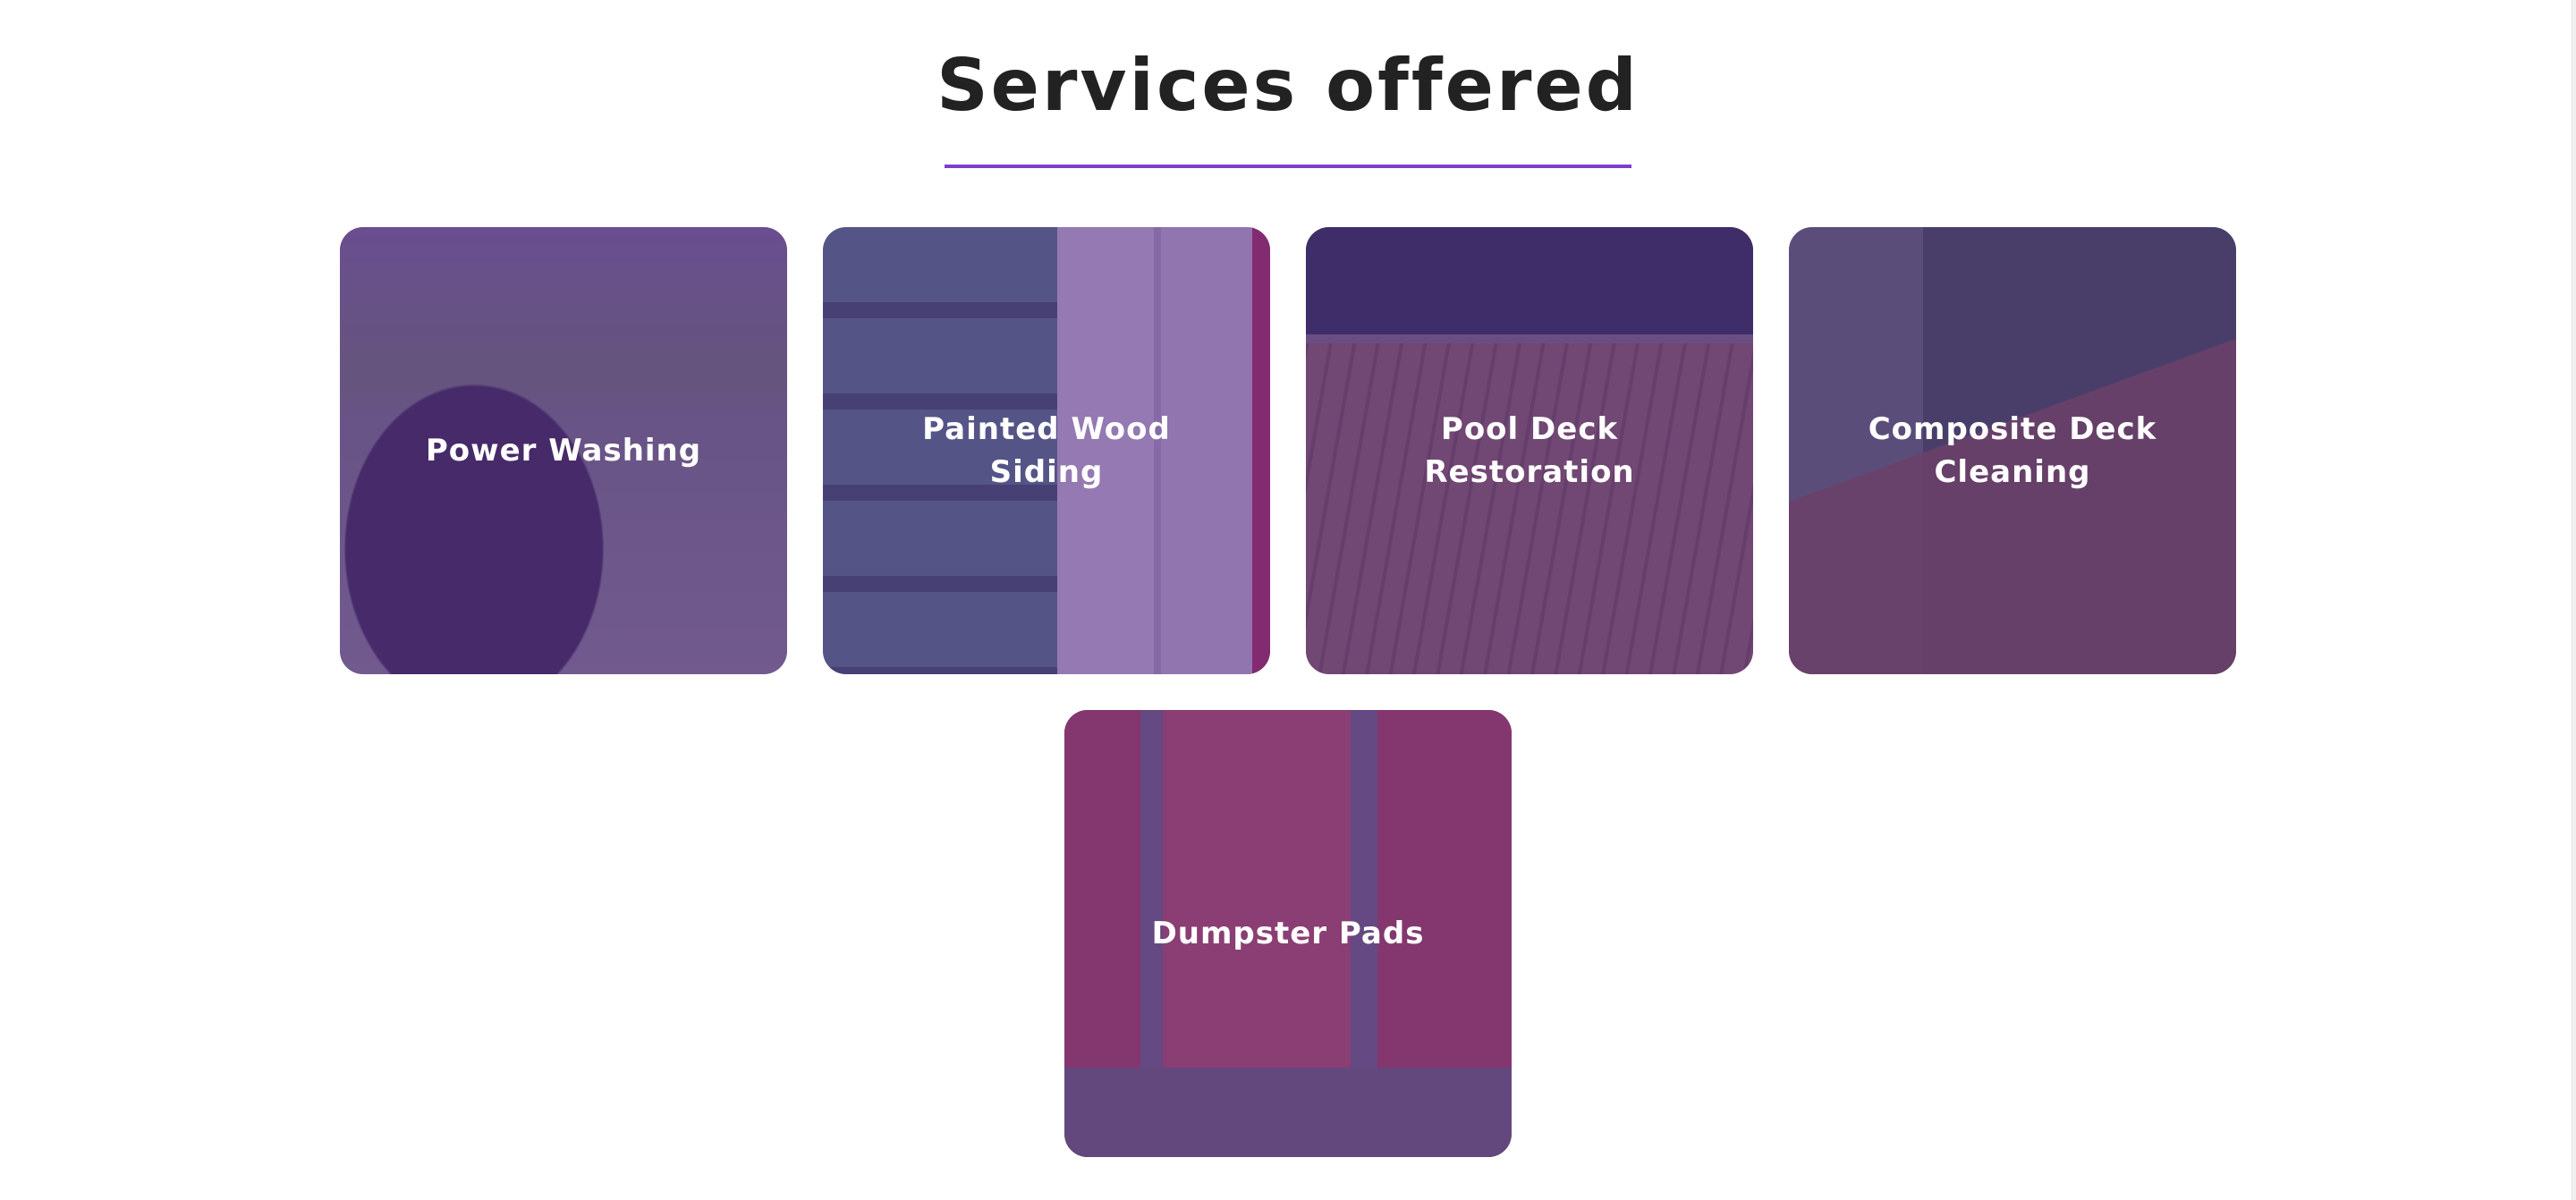 This screenshot has width=2576, height=1200. I want to click on service-card-label: Composite Deck Cleaning, so click(2012, 450).